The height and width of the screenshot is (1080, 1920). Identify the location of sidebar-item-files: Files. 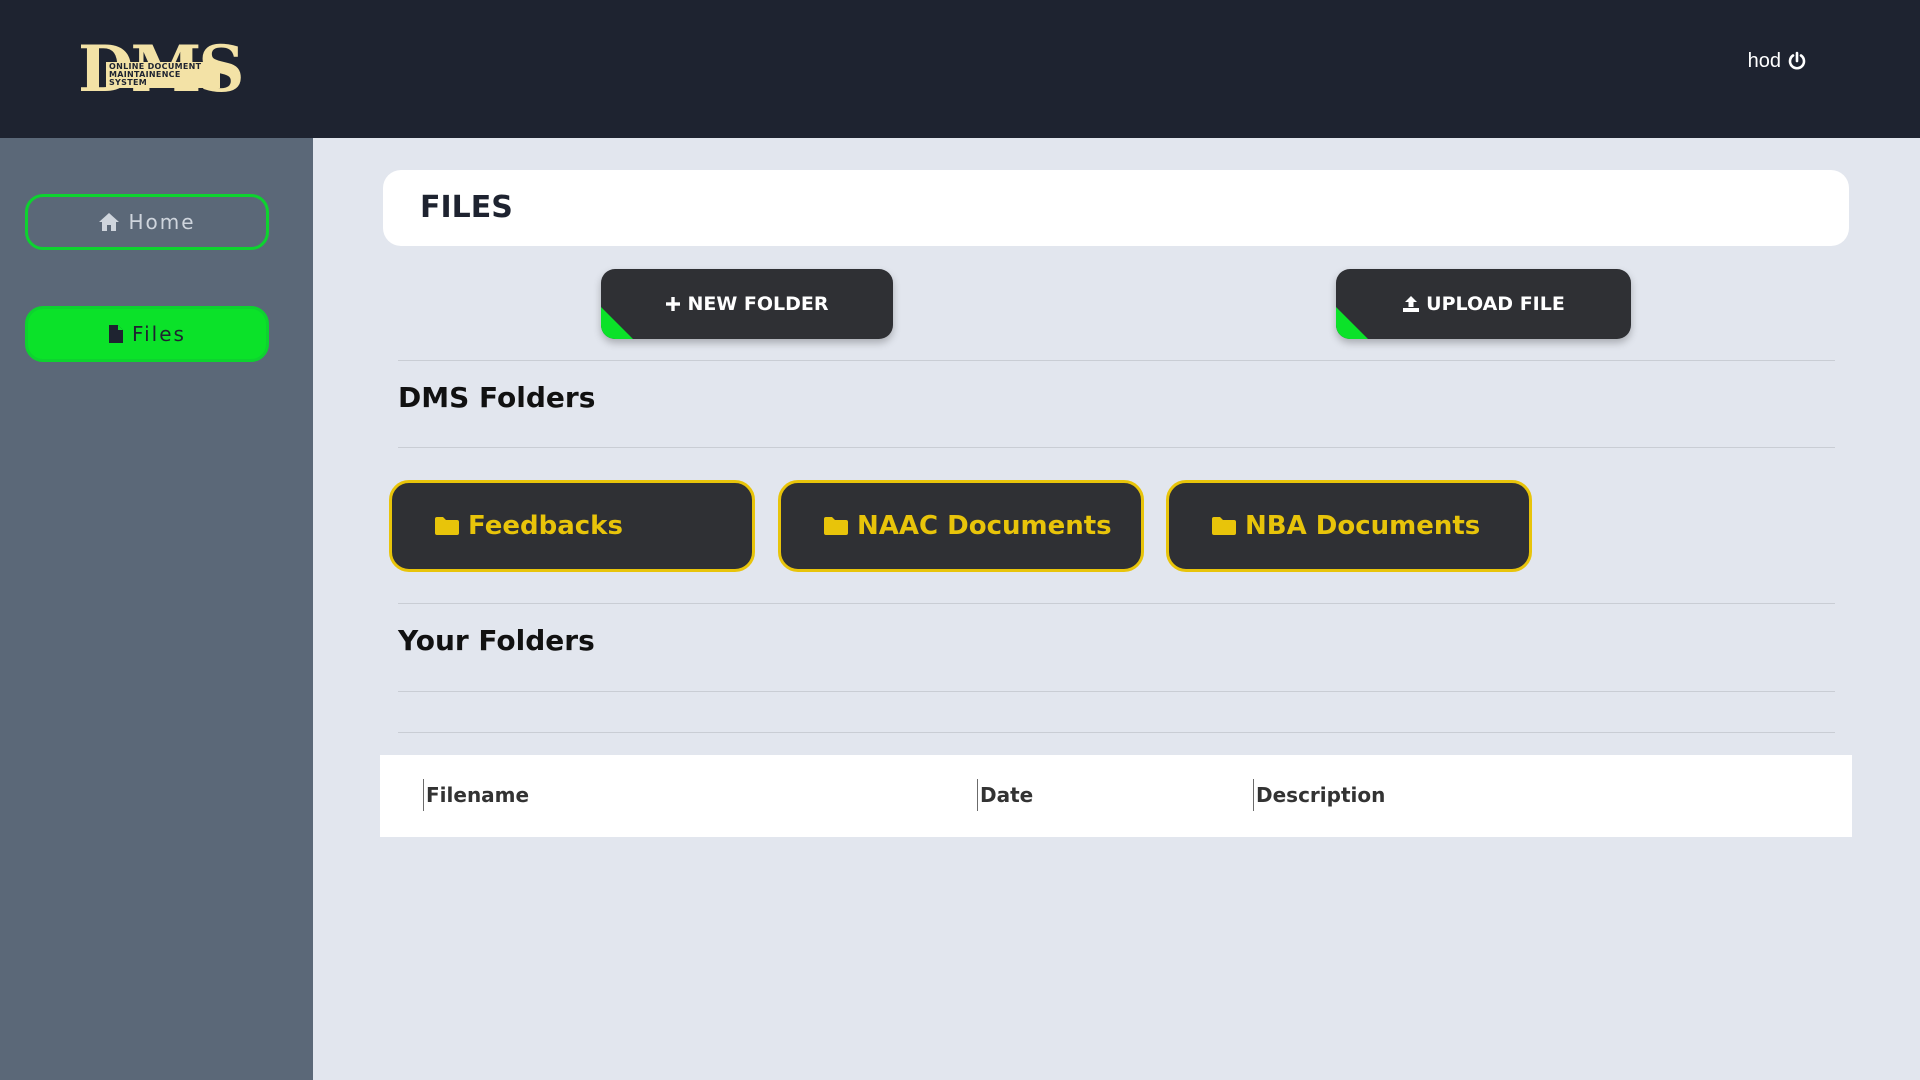
(147, 334).